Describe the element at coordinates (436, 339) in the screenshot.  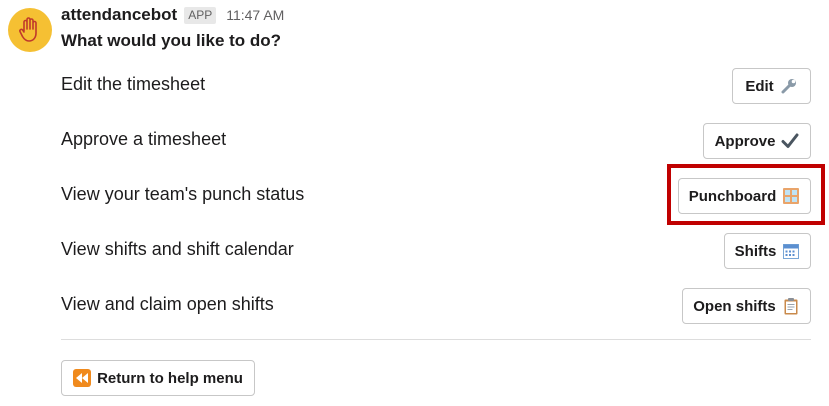
I see `divider` at that location.